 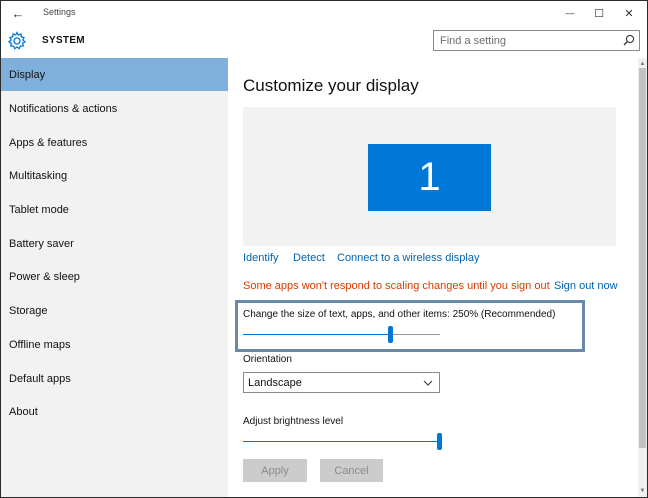 What do you see at coordinates (114, 344) in the screenshot?
I see `sidebar-item-offline-maps: Offline maps` at bounding box center [114, 344].